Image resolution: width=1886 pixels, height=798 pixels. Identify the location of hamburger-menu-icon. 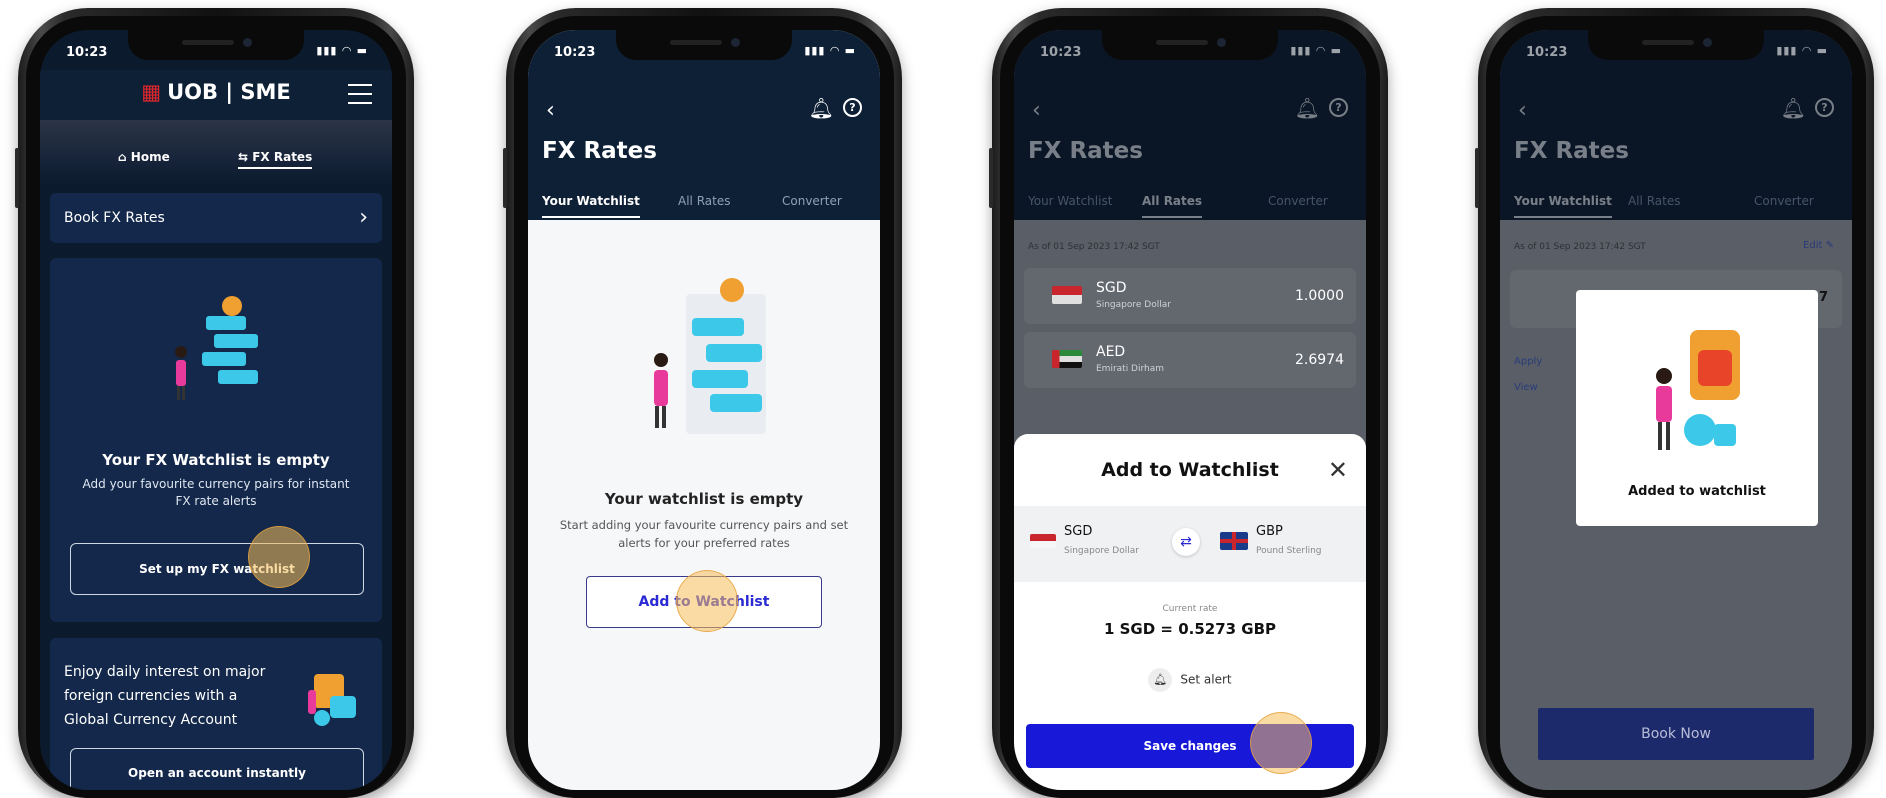
(360, 94).